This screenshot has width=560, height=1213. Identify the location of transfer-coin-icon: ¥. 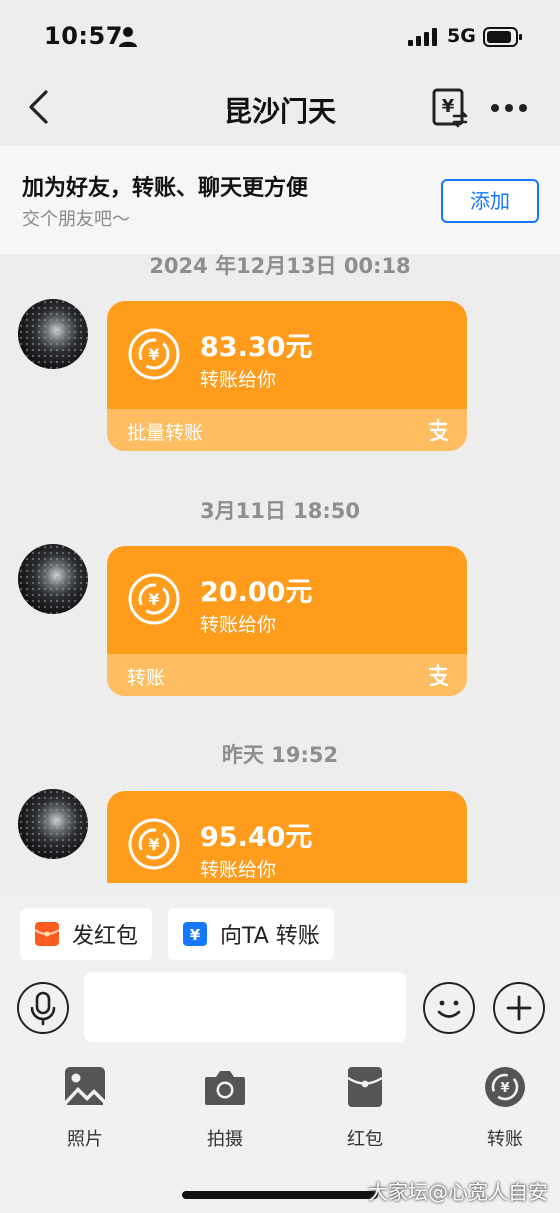
(505, 1087).